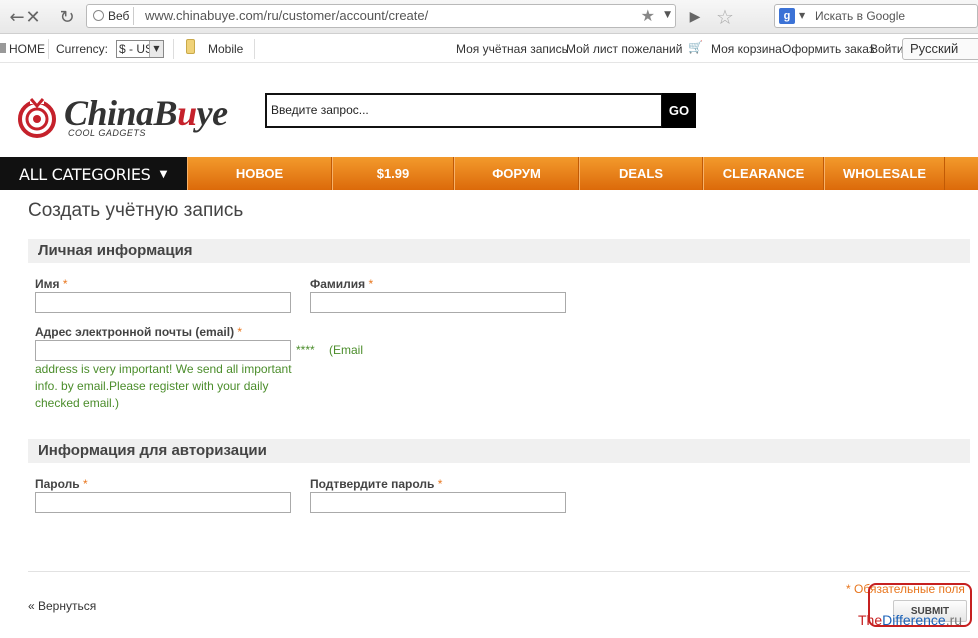  What do you see at coordinates (648, 15) in the screenshot?
I see `bookmark-star-icon: ★` at bounding box center [648, 15].